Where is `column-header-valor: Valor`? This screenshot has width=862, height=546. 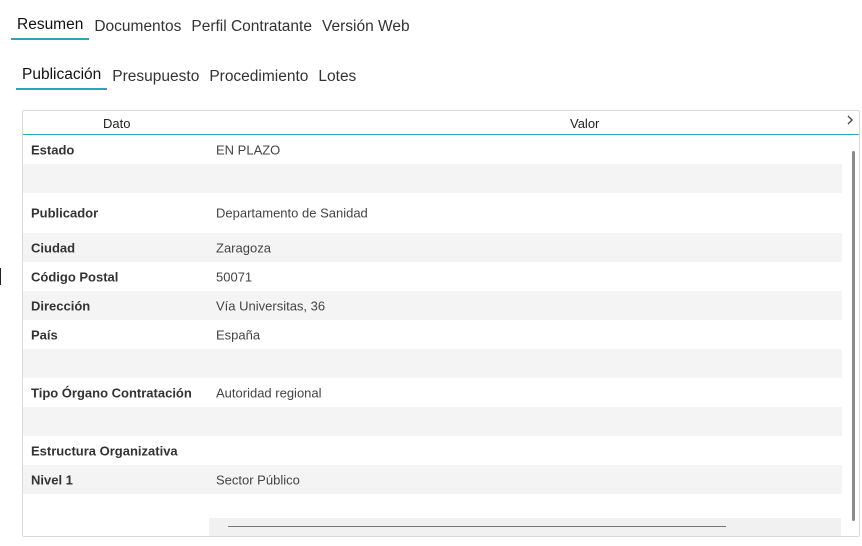
column-header-valor: Valor is located at coordinates (584, 123).